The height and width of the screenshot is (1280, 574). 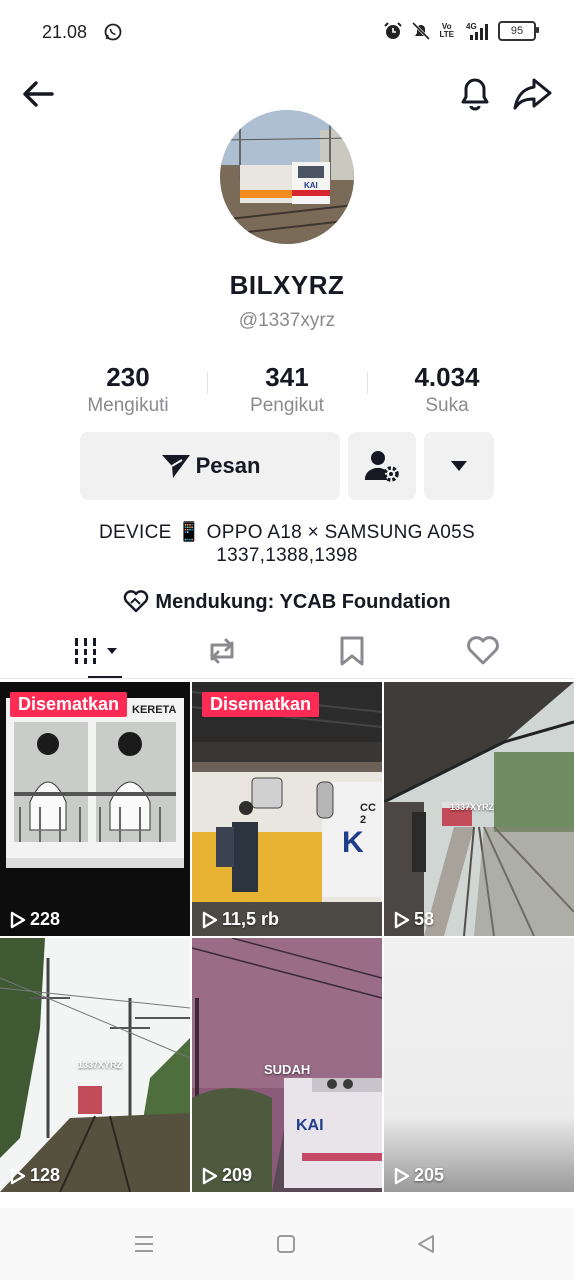 I want to click on message-button-label: Pesan, so click(x=228, y=465).